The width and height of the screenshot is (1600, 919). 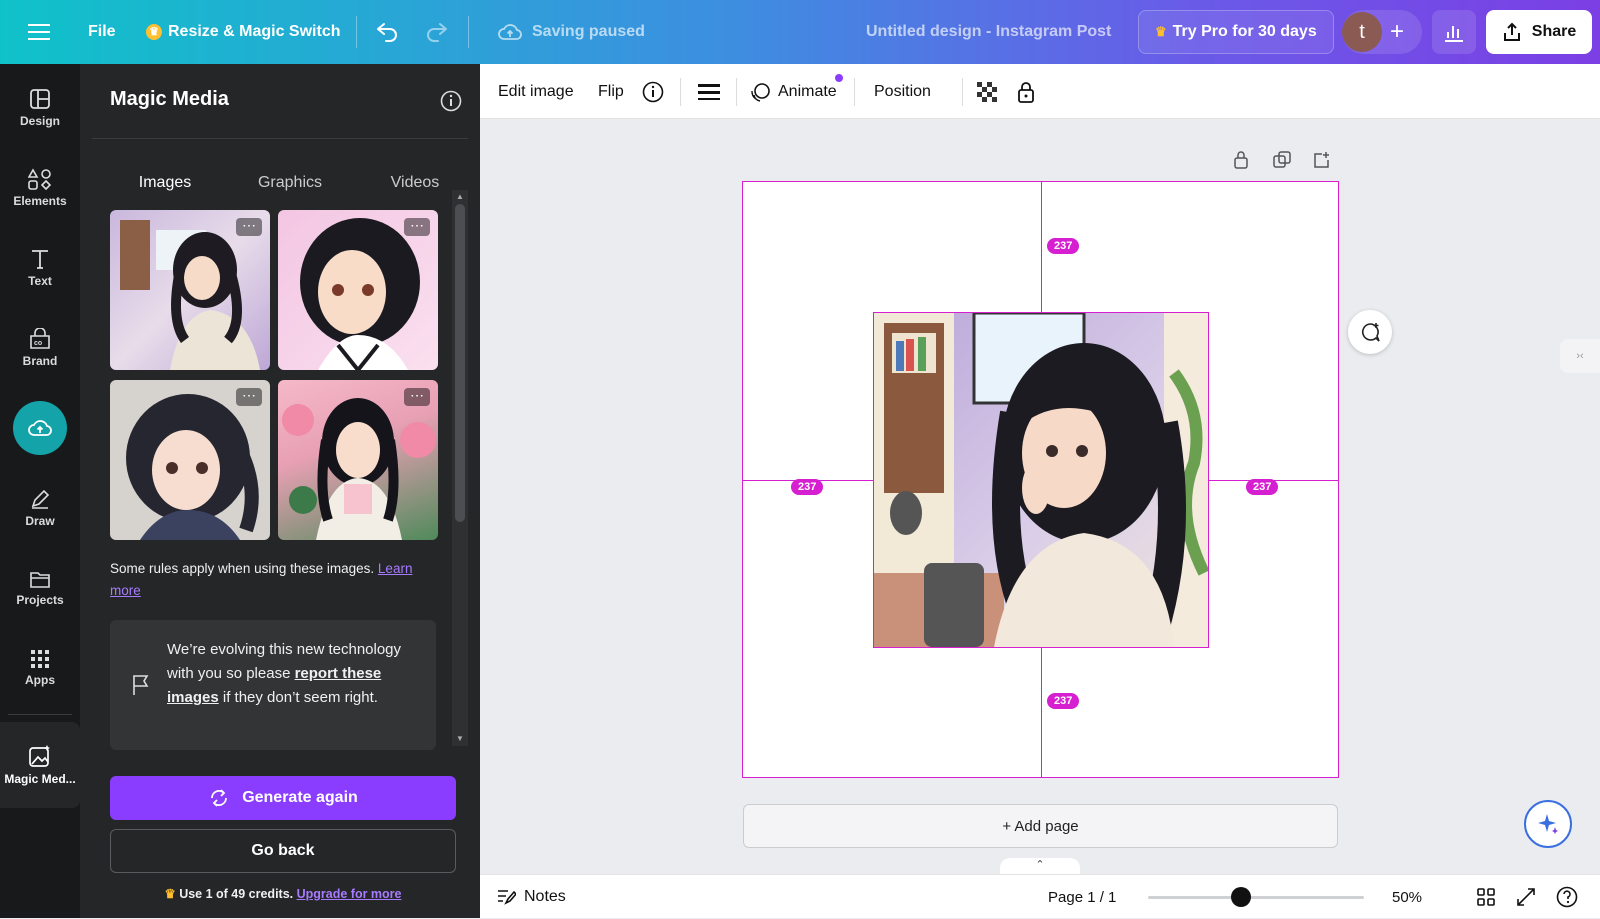 What do you see at coordinates (358, 460) in the screenshot?
I see `generated-image-4: ⋯` at bounding box center [358, 460].